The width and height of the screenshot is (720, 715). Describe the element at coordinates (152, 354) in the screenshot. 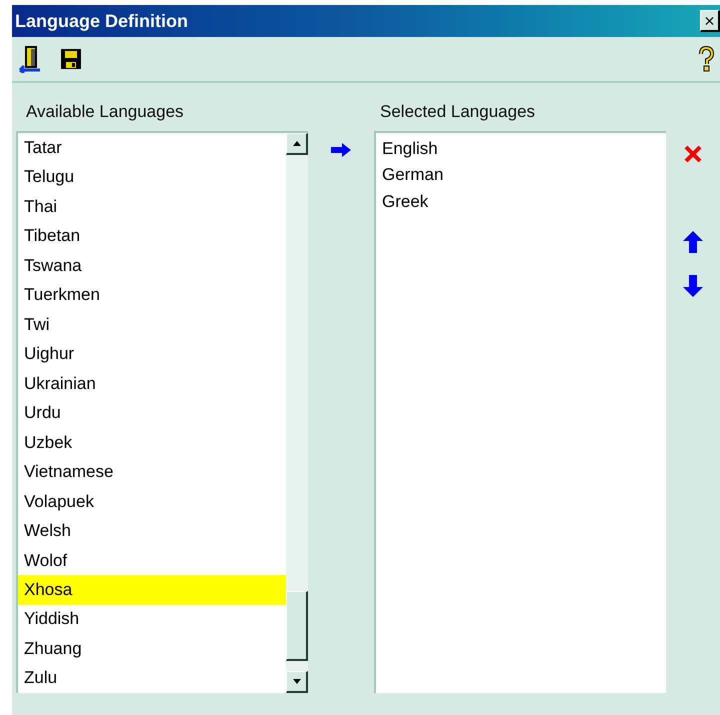

I see `list-item: Uighur` at that location.